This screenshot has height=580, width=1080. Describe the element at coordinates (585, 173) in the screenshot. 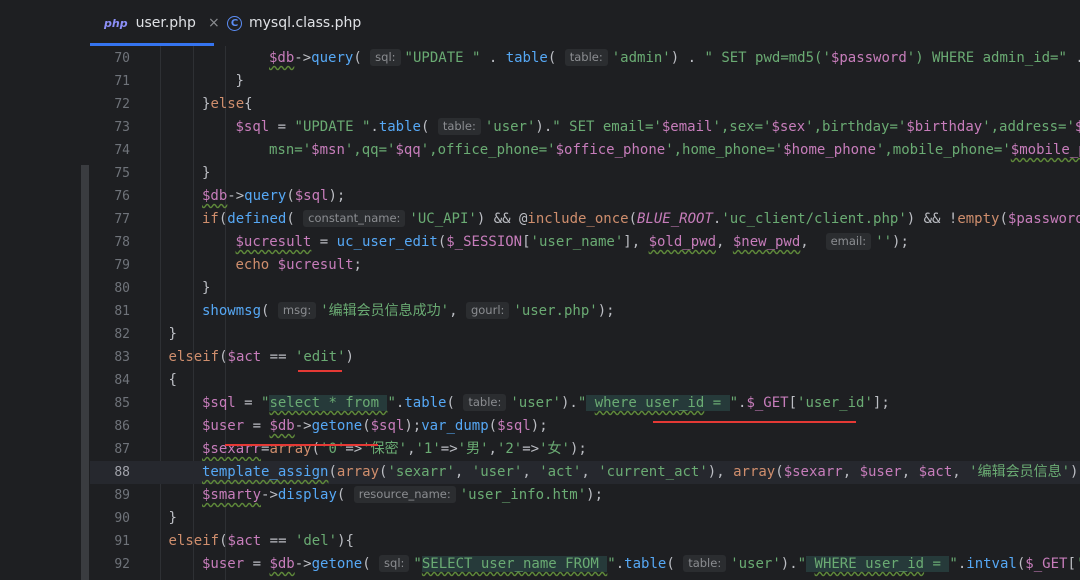

I see `code-line: 75}` at that location.